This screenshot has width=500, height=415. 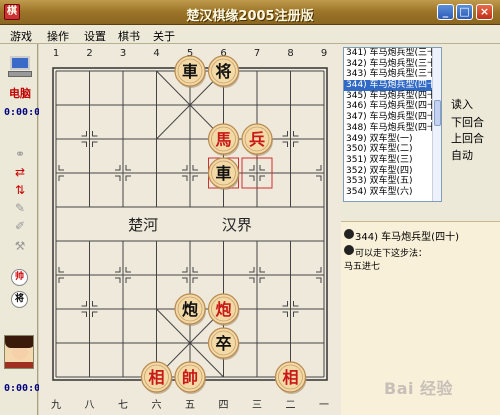 I want to click on edit-icon: ✎, so click(x=20, y=208).